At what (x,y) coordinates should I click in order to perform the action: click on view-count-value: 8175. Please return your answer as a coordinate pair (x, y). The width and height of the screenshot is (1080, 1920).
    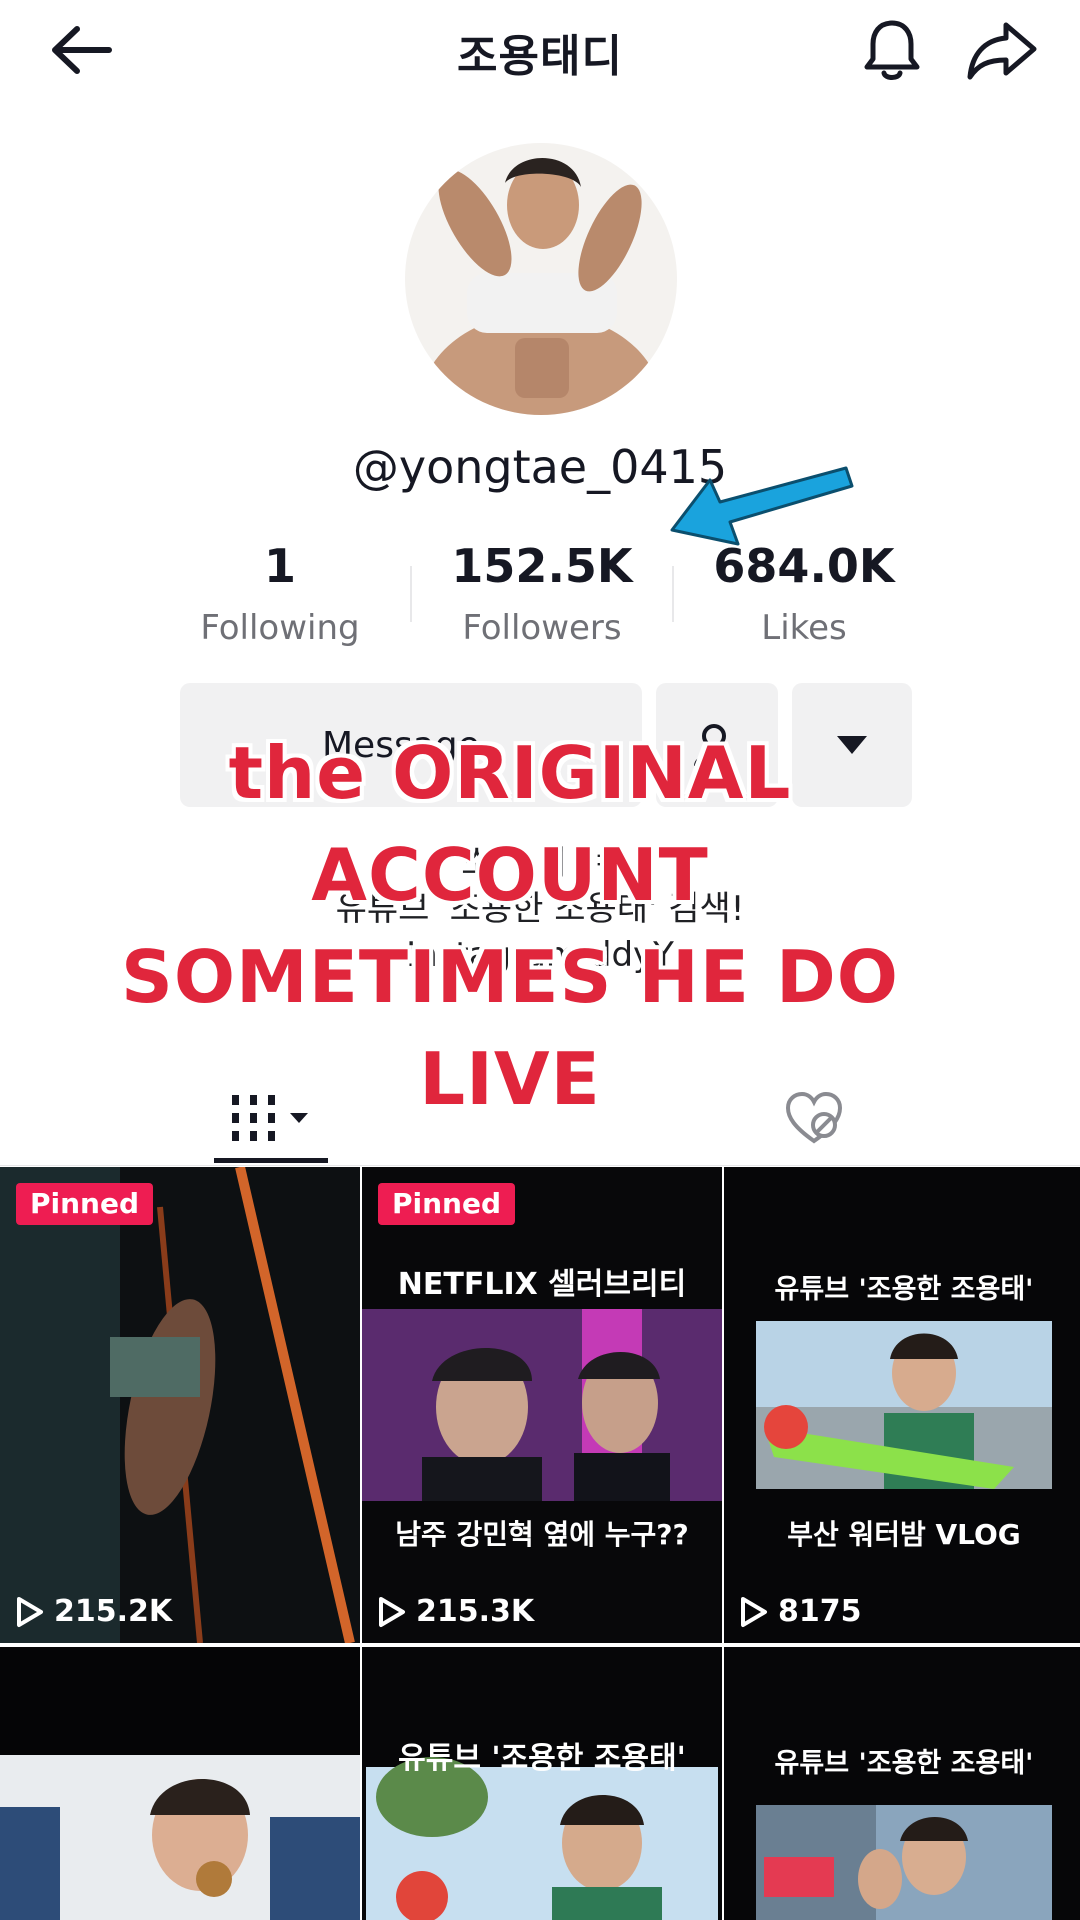
    Looking at the image, I should click on (820, 1611).